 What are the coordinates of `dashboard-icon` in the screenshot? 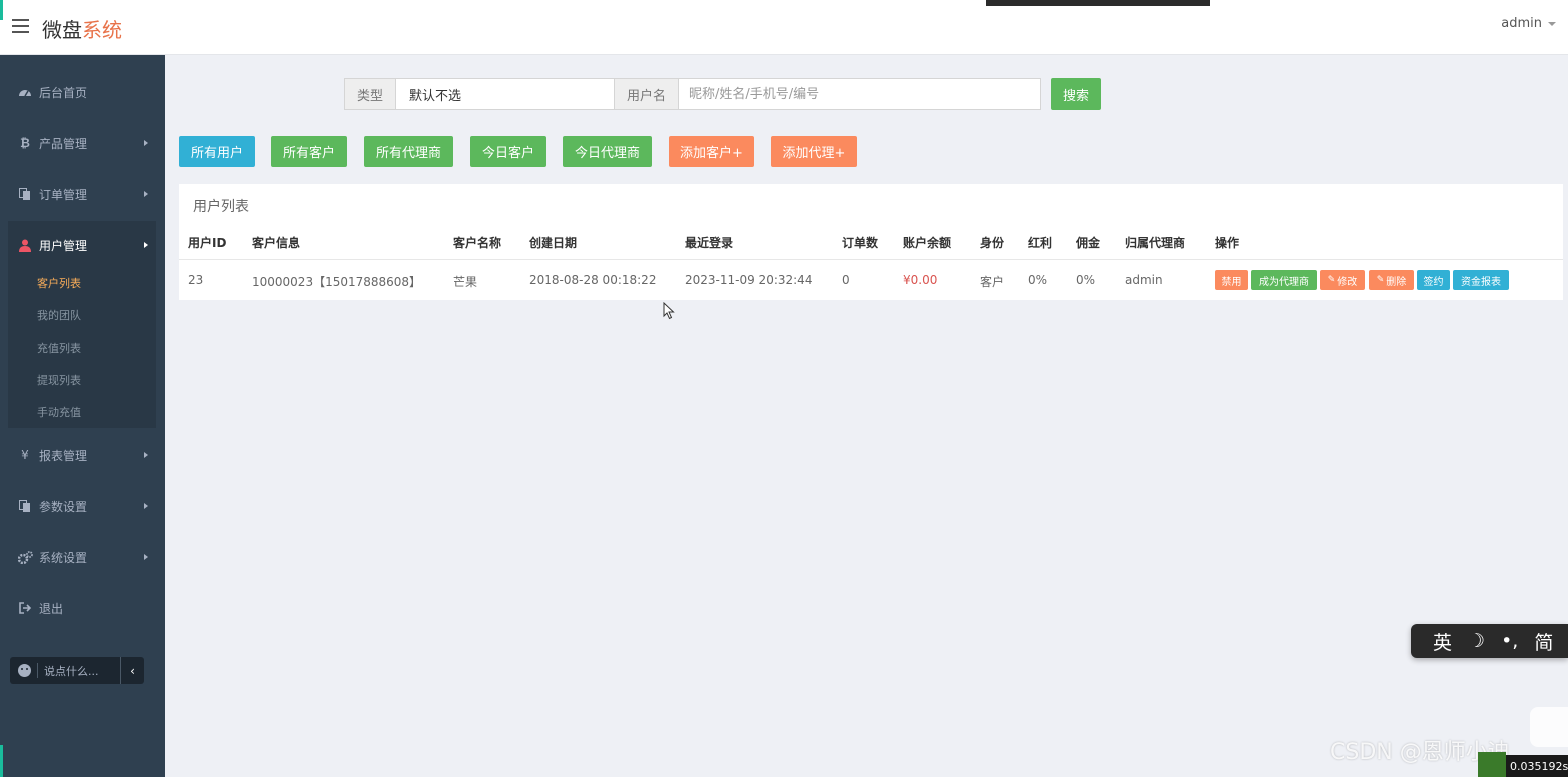 It's located at (25, 92).